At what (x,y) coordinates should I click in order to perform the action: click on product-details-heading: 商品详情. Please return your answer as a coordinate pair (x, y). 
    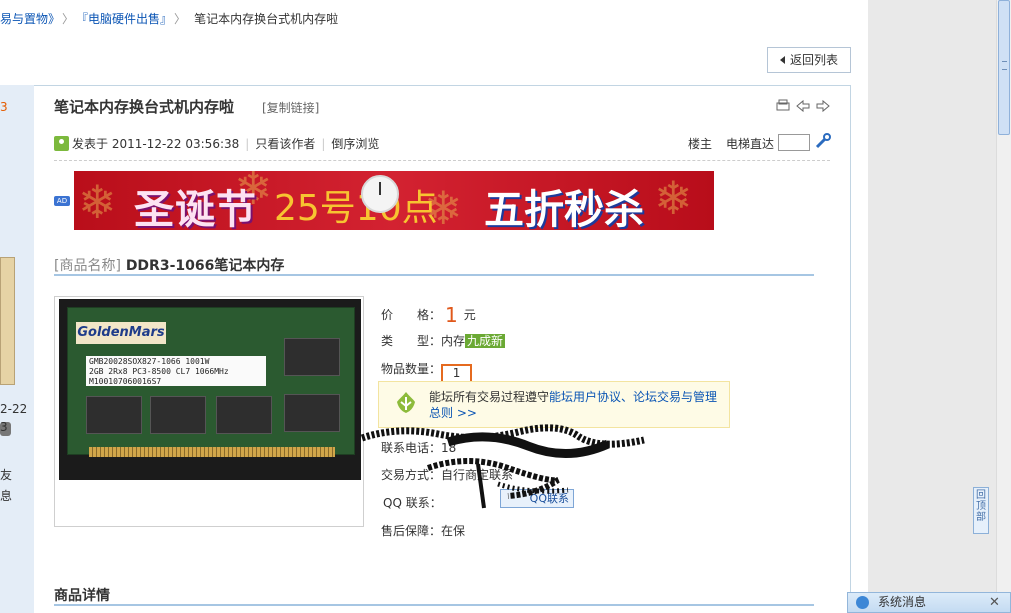
    Looking at the image, I should click on (82, 596).